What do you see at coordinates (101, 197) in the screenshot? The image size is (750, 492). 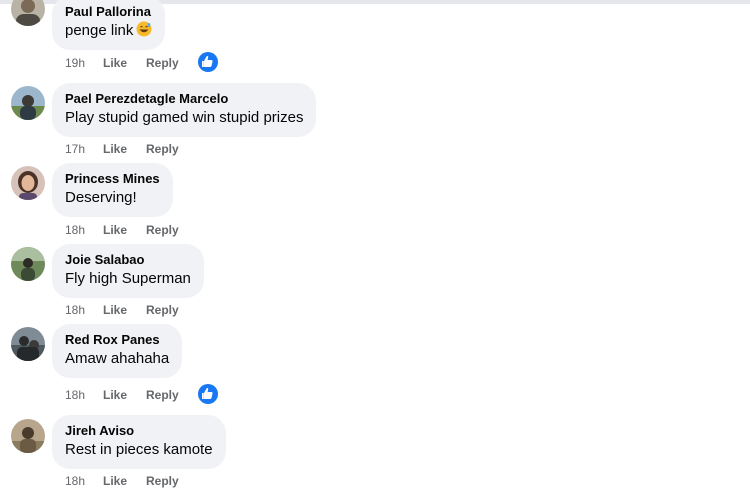 I see `comment-text: Deserving!` at bounding box center [101, 197].